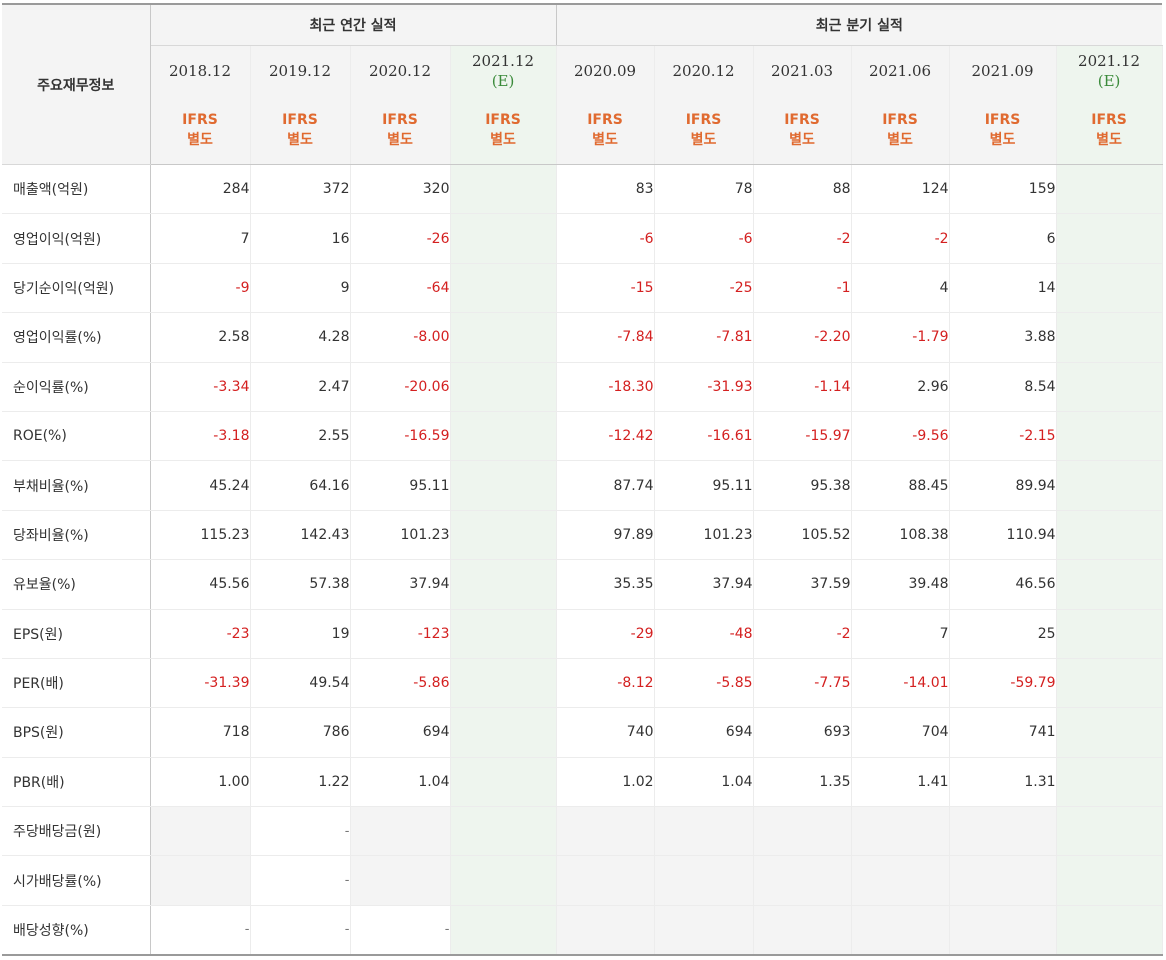 This screenshot has height=960, width=1166. What do you see at coordinates (605, 683) in the screenshot?
I see `value-cell: -8.12` at bounding box center [605, 683].